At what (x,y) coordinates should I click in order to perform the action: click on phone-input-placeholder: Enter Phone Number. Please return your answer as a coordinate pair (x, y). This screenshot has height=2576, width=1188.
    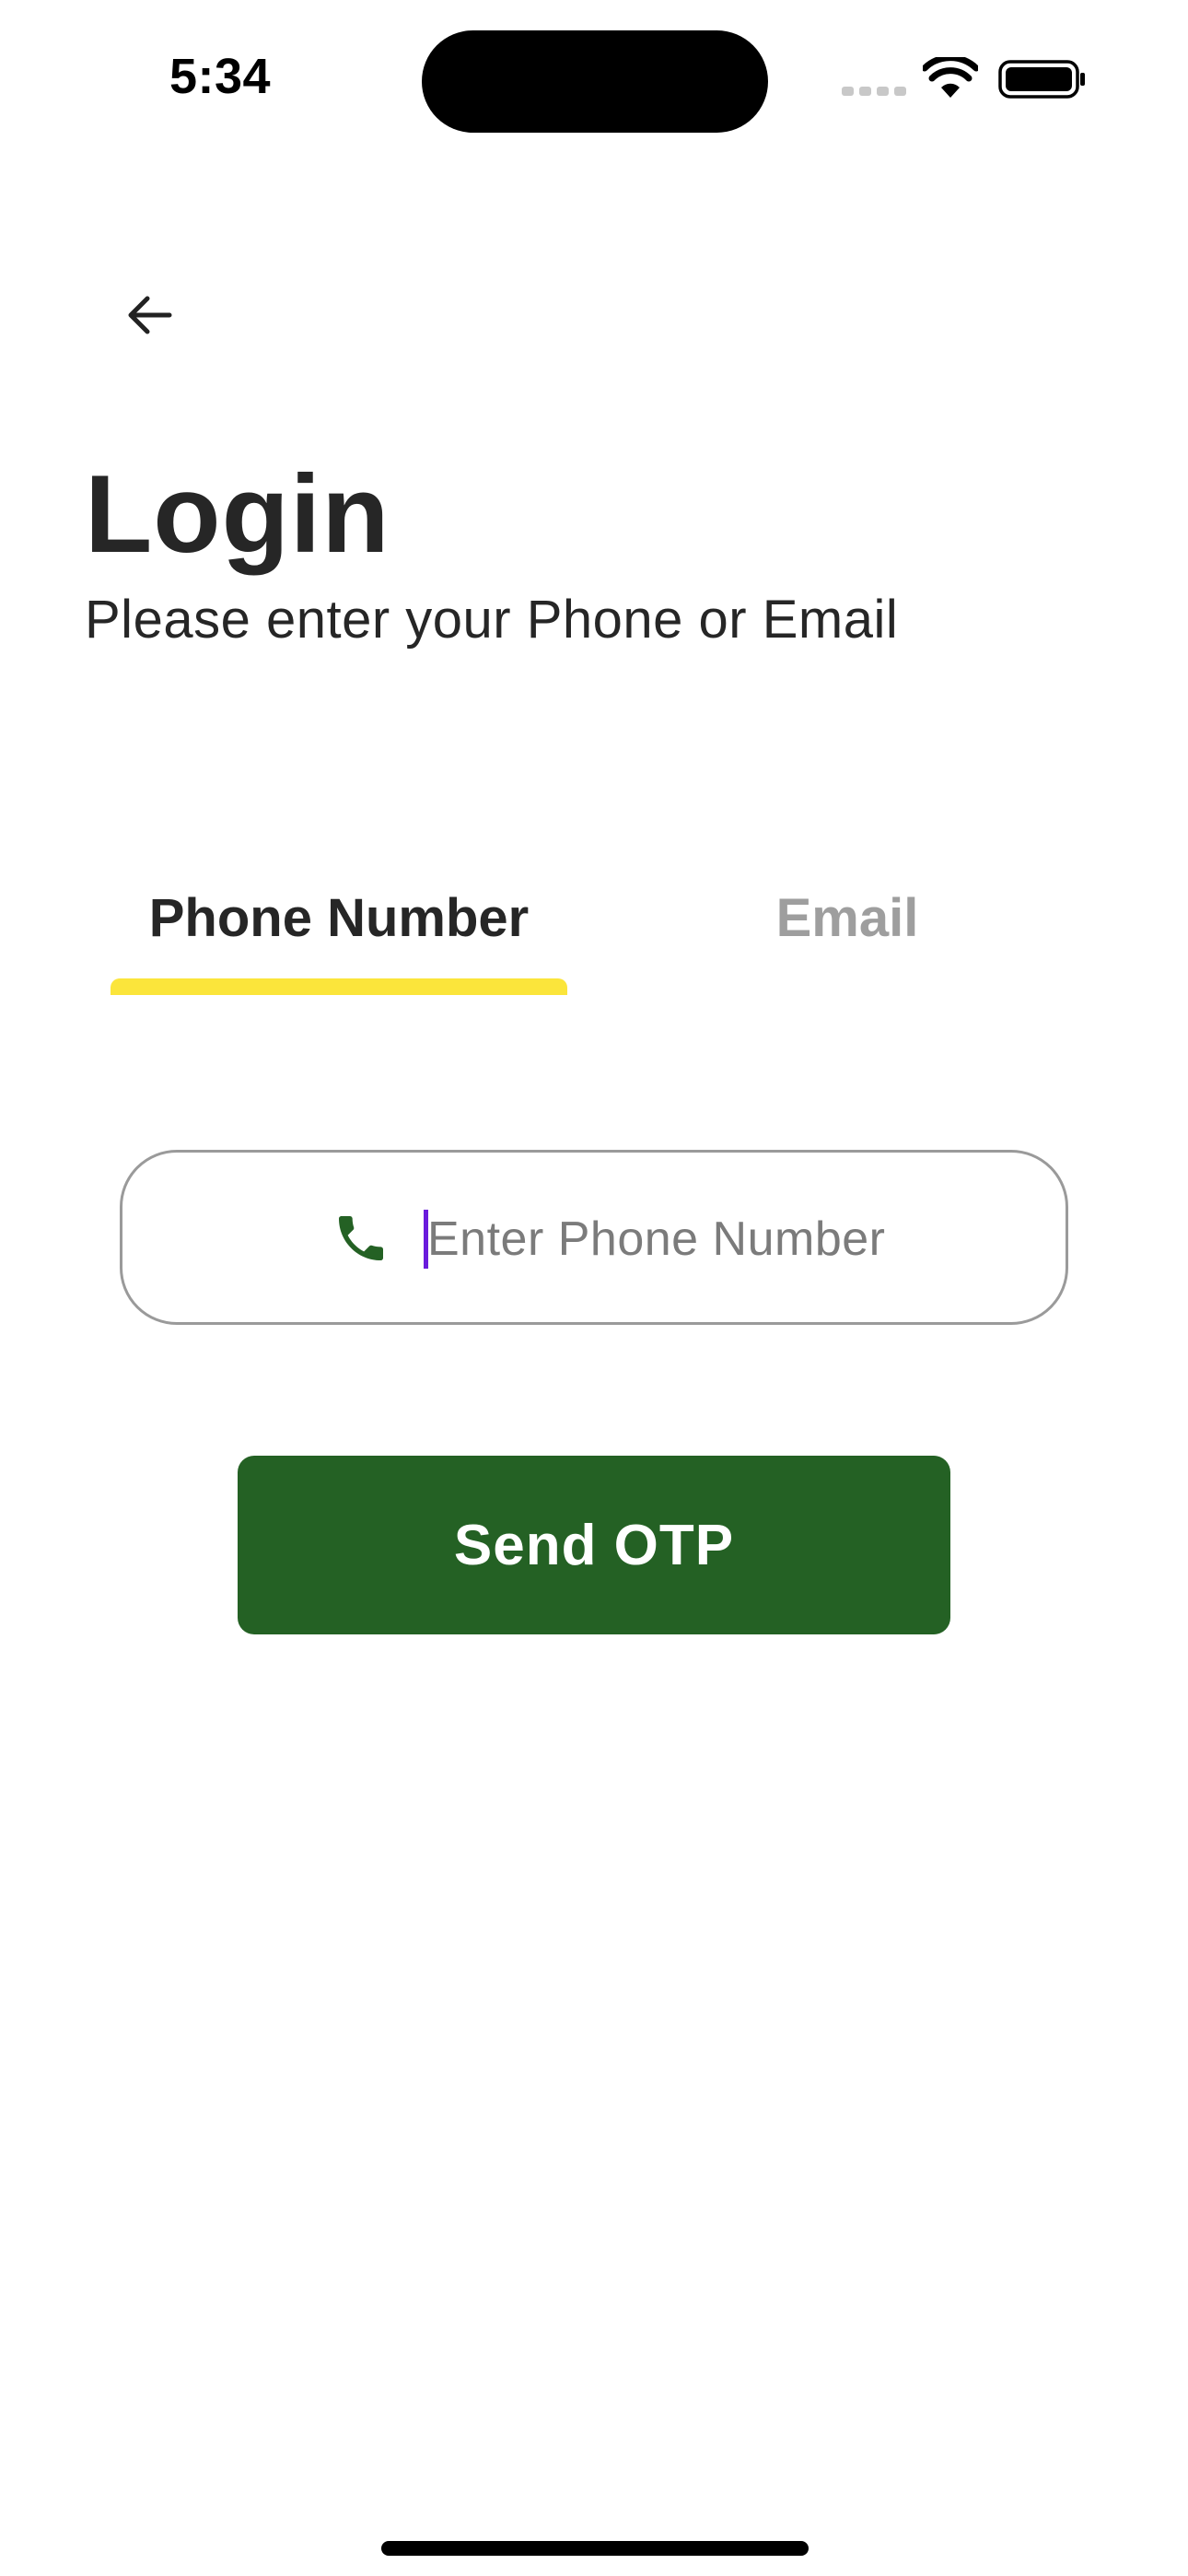
    Looking at the image, I should click on (656, 1239).